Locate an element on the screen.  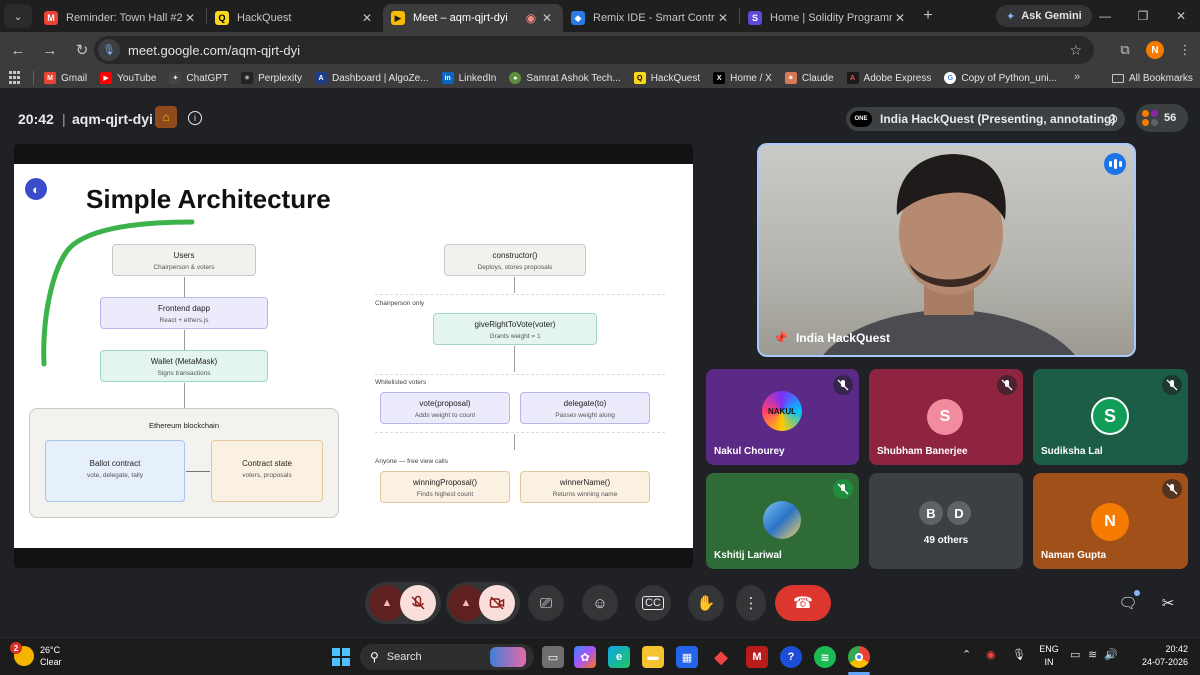
participant-tile-naman: N Naman Gupta is located at coordinates (1110, 521).